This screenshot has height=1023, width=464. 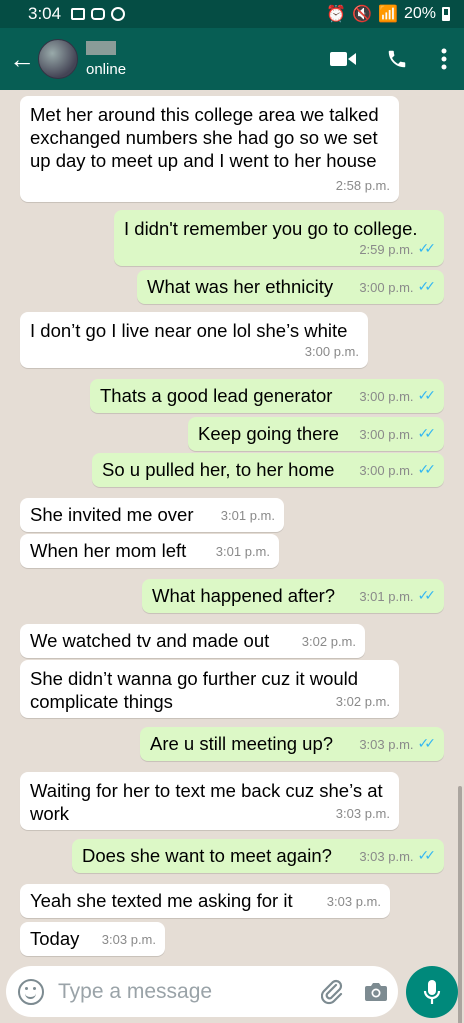 What do you see at coordinates (101, 47) in the screenshot?
I see `contact-name-redacted` at bounding box center [101, 47].